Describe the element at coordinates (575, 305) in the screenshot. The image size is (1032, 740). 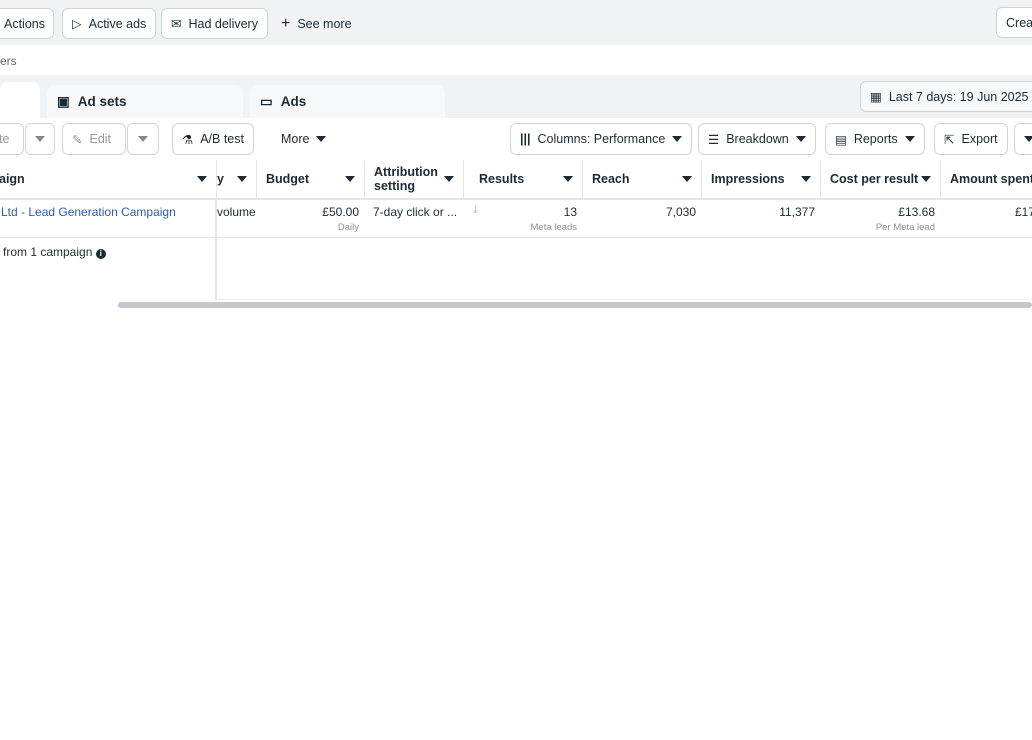
I see `horizontal-scrollbar` at that location.